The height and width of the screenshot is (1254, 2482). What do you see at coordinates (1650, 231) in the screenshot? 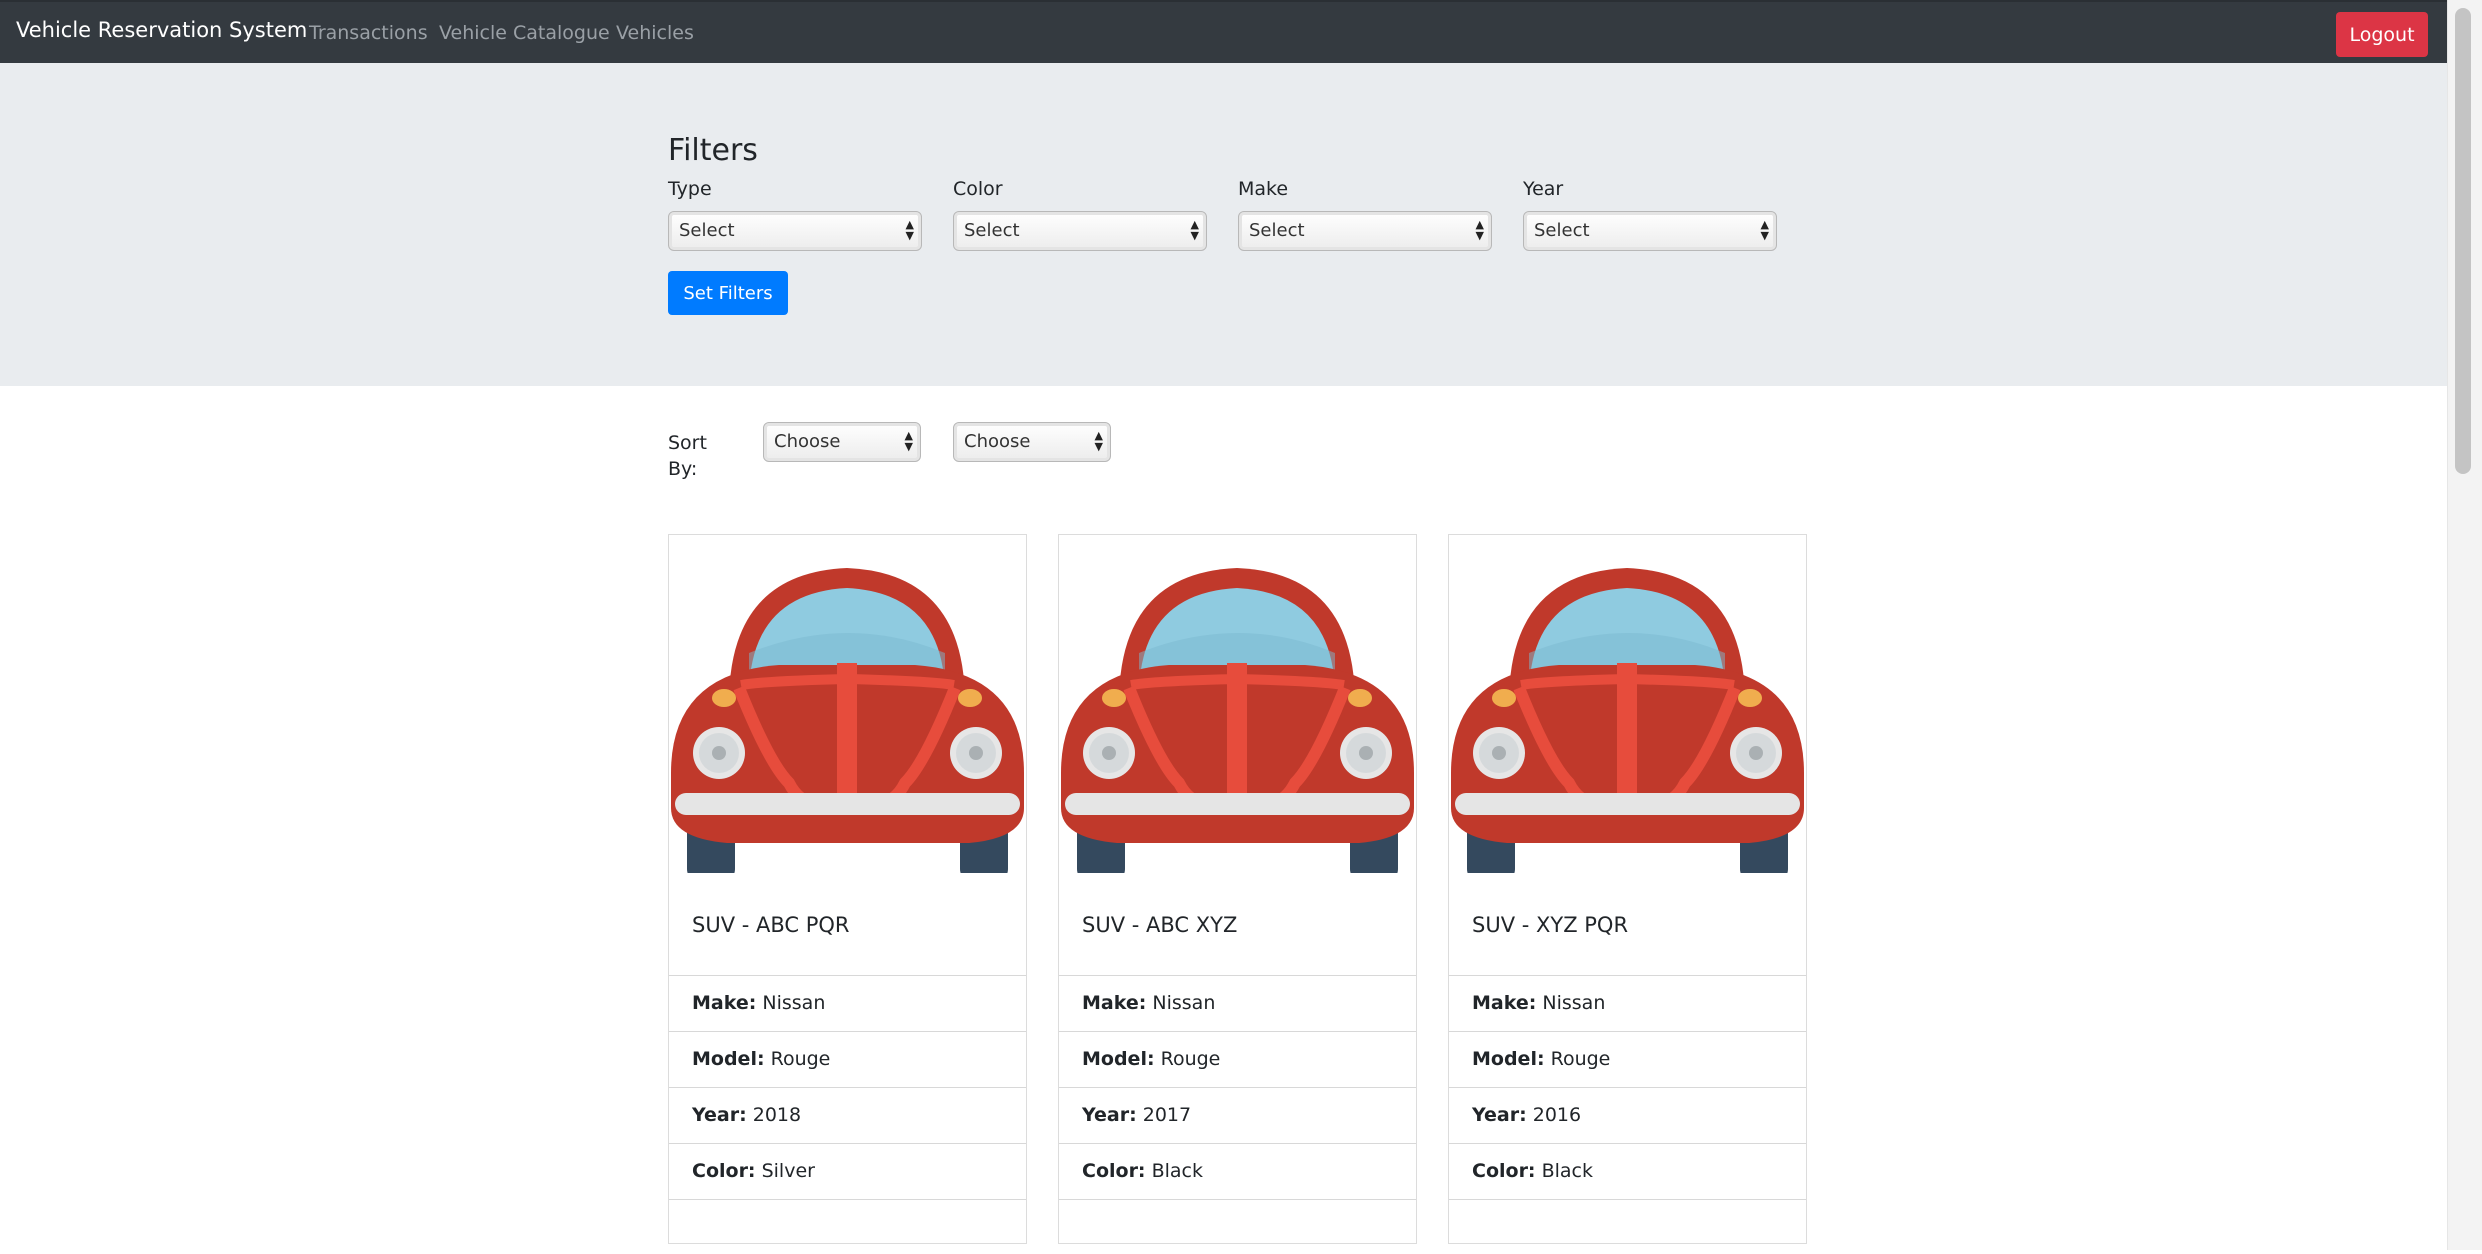
I see `filter-year-select: Select ▲ ▼` at bounding box center [1650, 231].